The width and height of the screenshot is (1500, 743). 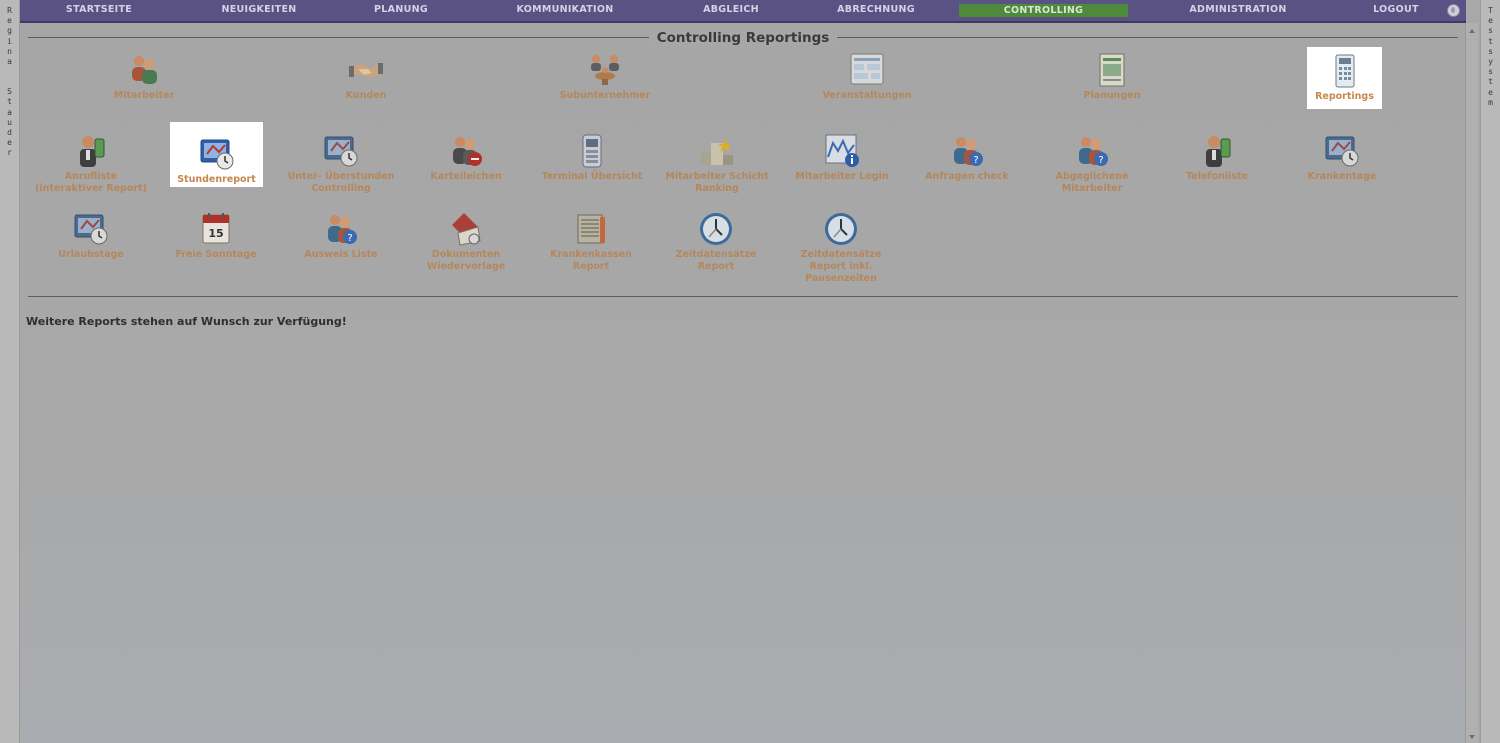 What do you see at coordinates (466, 176) in the screenshot?
I see `tile-label: Karteileichen` at bounding box center [466, 176].